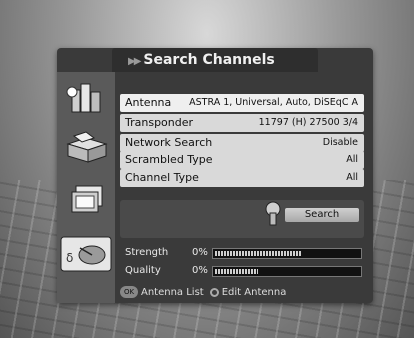  What do you see at coordinates (169, 159) in the screenshot?
I see `scrambled-type-label: Scrambled Type` at bounding box center [169, 159].